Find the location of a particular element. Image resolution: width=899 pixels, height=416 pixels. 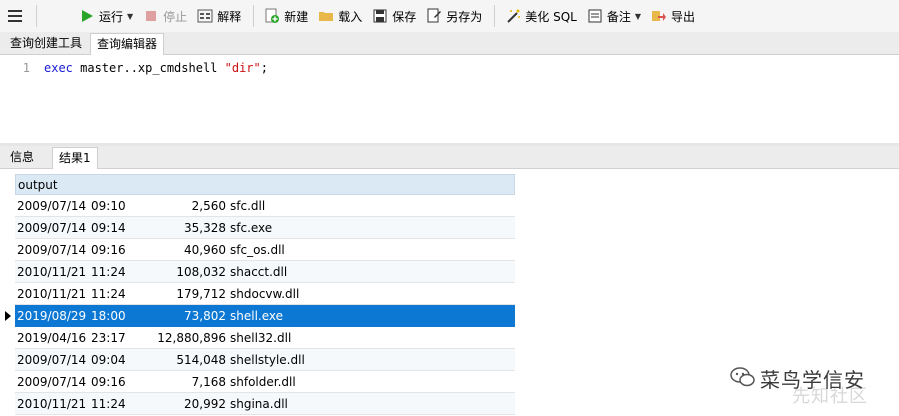

explain-button: 解释 is located at coordinates (219, 16).